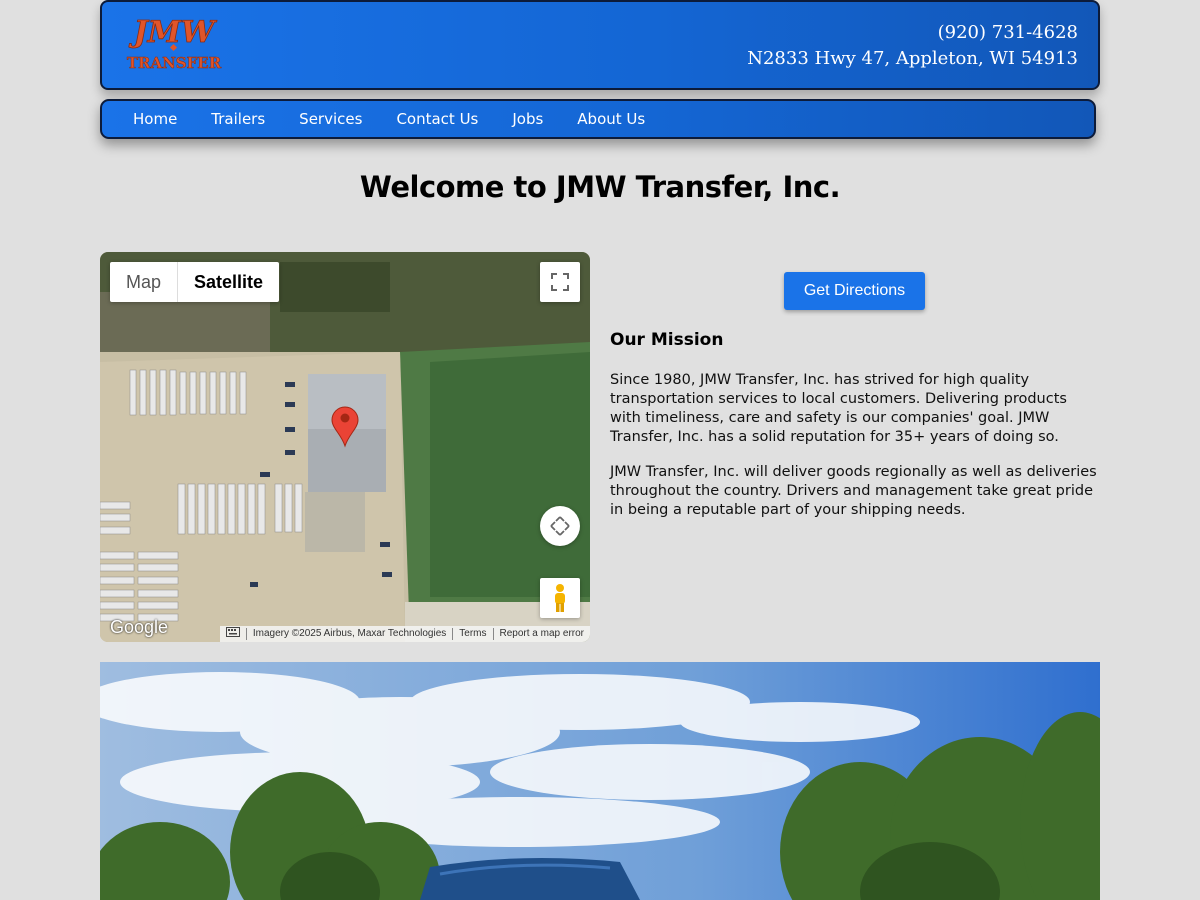 The height and width of the screenshot is (900, 1200). What do you see at coordinates (437, 119) in the screenshot?
I see `nav-item-contact-us: Contact Us` at bounding box center [437, 119].